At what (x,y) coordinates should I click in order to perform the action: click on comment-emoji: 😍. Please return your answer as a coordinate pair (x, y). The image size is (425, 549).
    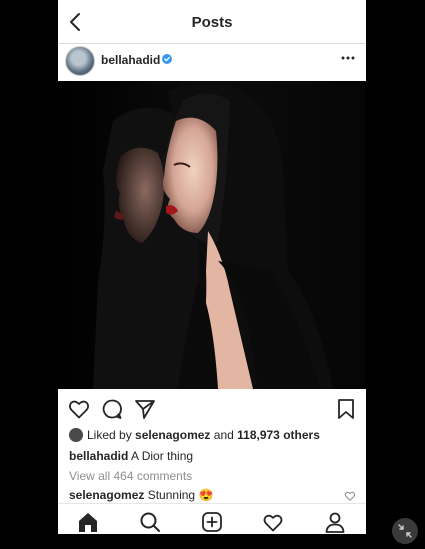
    Looking at the image, I should click on (206, 495).